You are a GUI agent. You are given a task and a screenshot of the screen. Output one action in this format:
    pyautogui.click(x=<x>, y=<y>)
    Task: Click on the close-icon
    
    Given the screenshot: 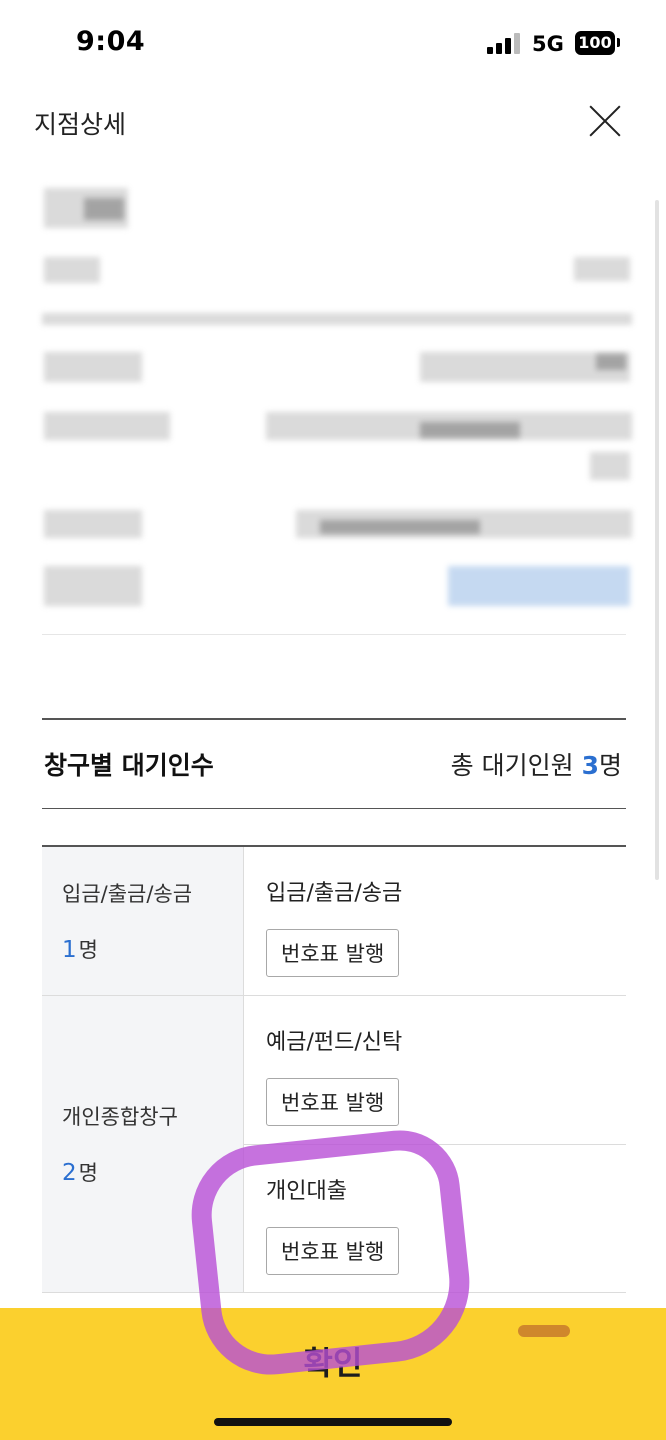 What is the action you would take?
    pyautogui.click(x=605, y=121)
    